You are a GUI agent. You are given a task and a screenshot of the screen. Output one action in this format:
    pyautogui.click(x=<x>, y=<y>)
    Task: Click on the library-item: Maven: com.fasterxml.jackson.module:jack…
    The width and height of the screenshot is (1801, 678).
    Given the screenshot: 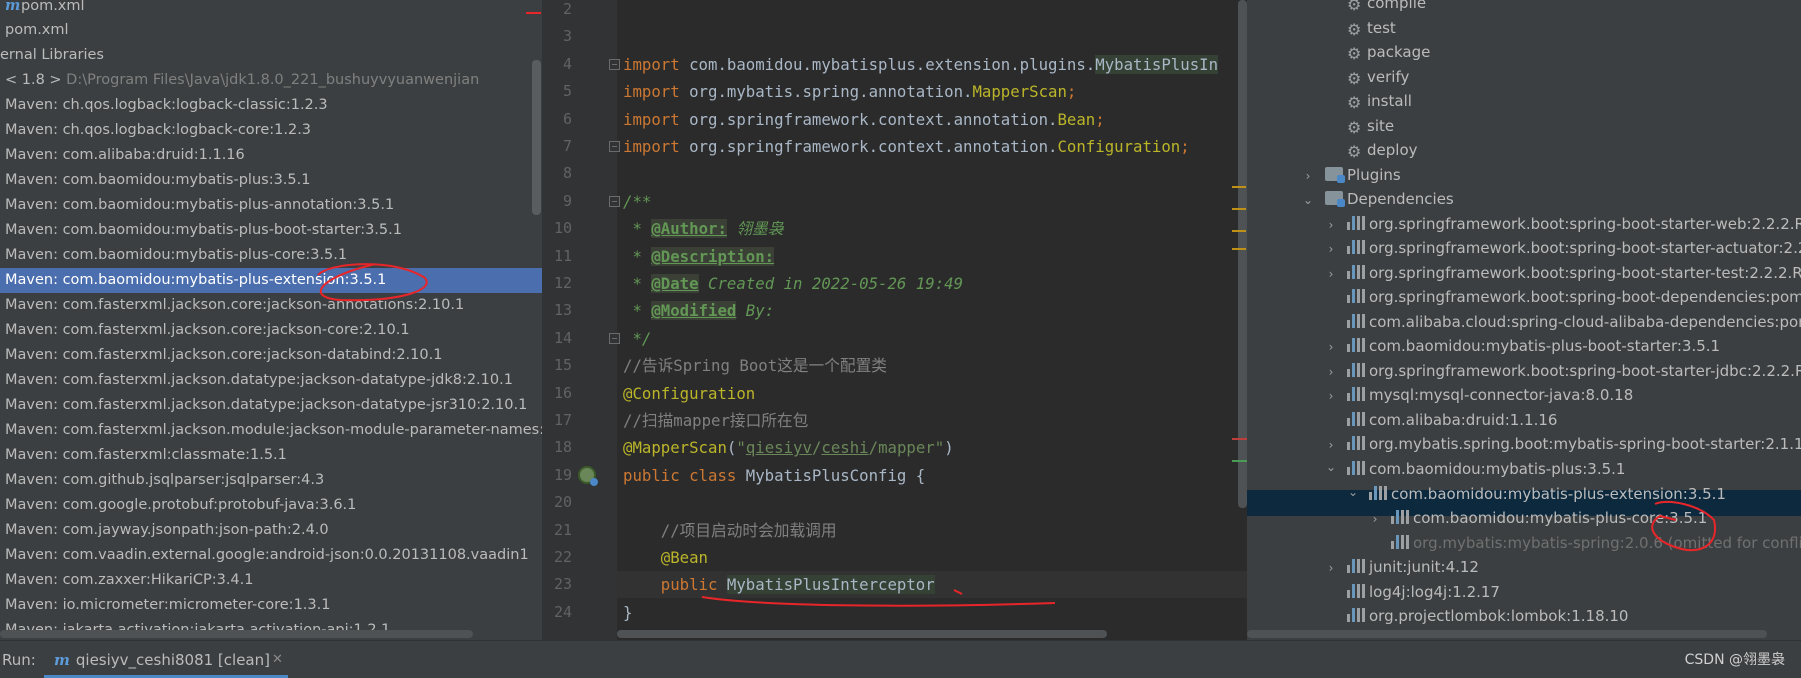 What is the action you would take?
    pyautogui.click(x=271, y=430)
    